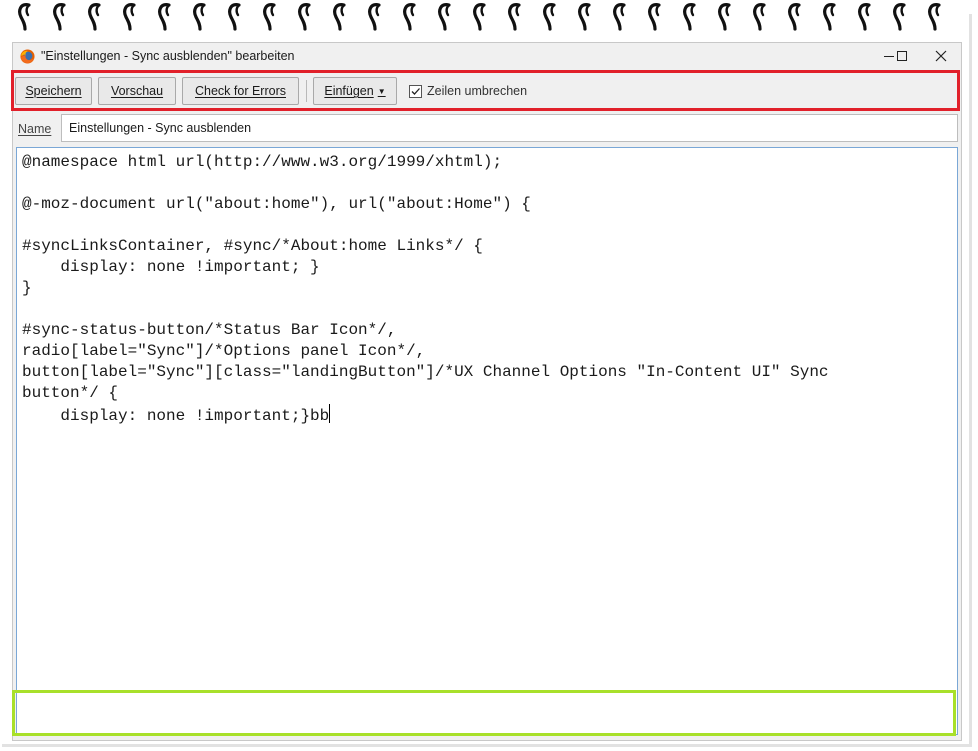 The image size is (978, 751). Describe the element at coordinates (27, 56) in the screenshot. I see `firefox-icon` at that location.